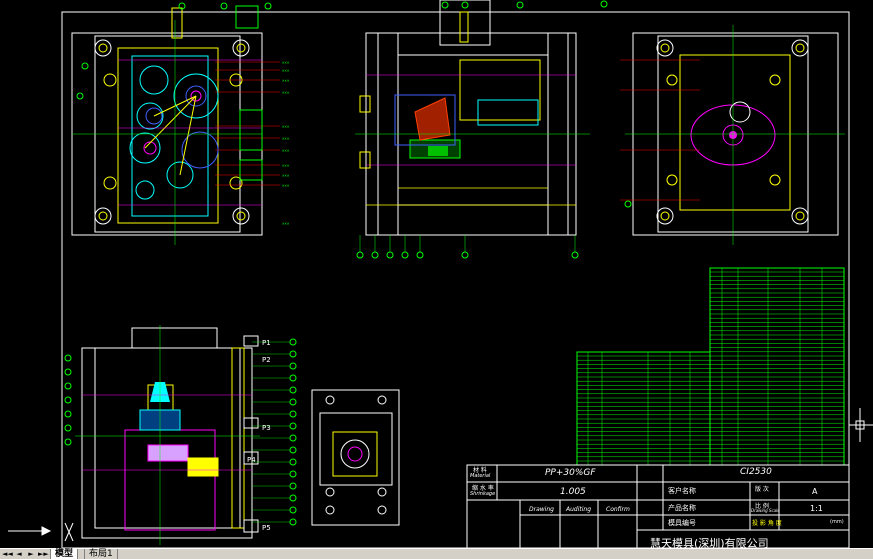 The height and width of the screenshot is (559, 873). What do you see at coordinates (41, 532) in the screenshot?
I see `ucs-icon` at bounding box center [41, 532].